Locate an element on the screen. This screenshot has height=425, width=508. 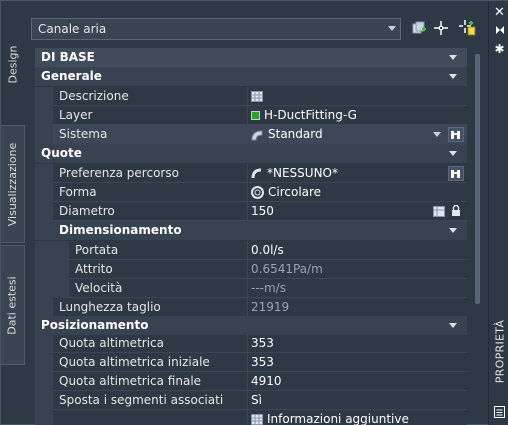
row-preferenza: Preferenza percorso *NESSUNO* is located at coordinates (251, 173).